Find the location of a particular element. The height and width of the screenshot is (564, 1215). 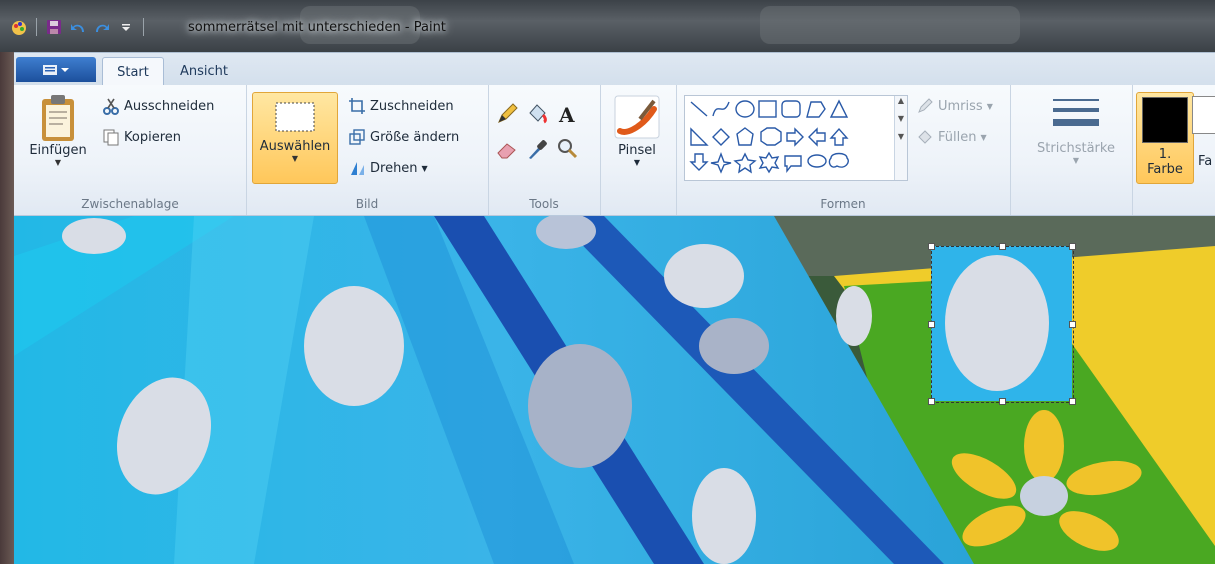

color1-button: 1. Farbe is located at coordinates (1165, 138).